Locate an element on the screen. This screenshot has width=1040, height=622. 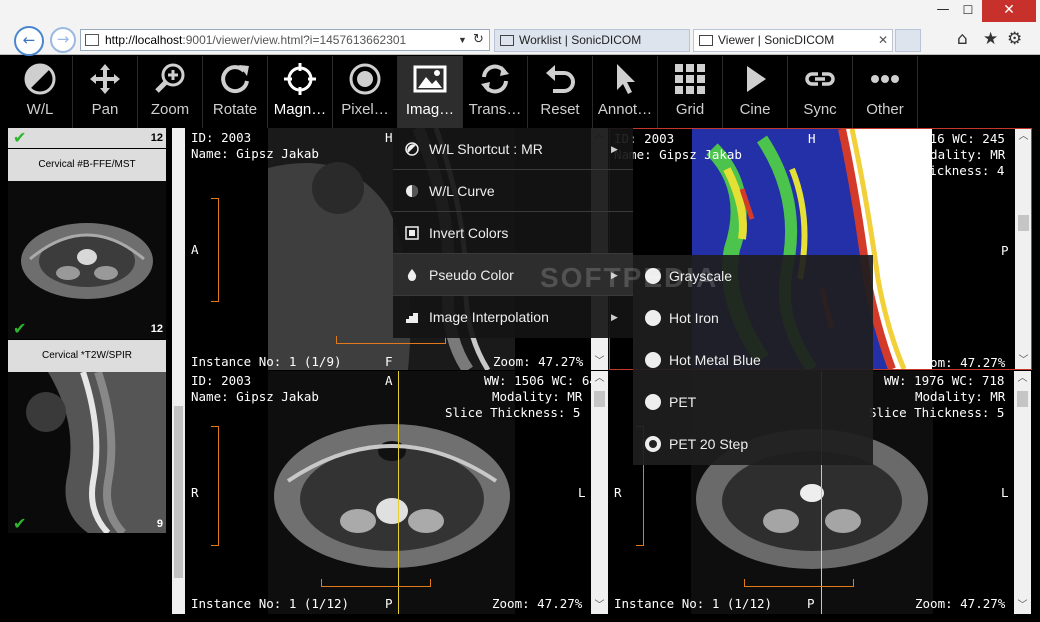
menu-item-wl-shortcut: W/L Shortcut : MR ▶ is located at coordinates (513, 149).